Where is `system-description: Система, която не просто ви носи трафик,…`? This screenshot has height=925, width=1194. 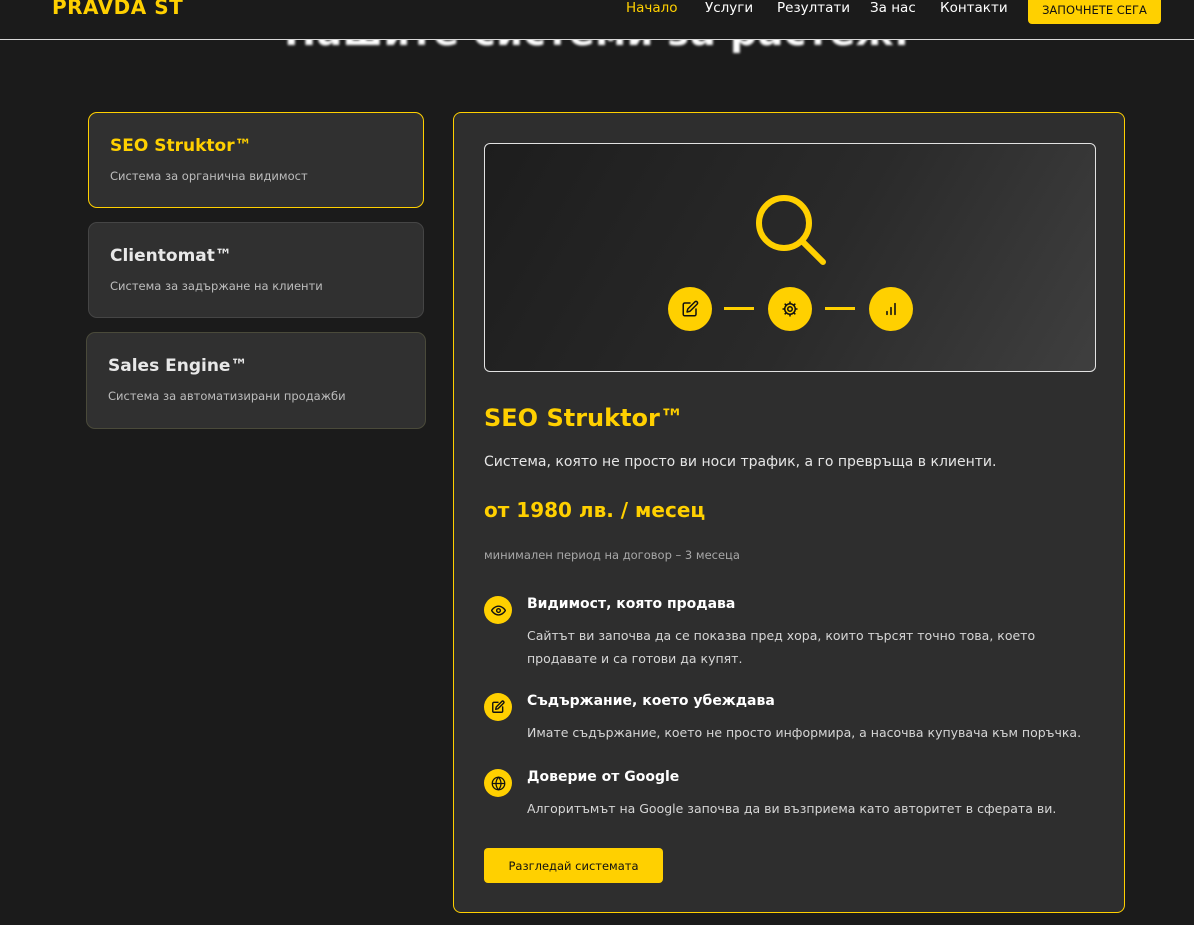 system-description: Система, която не просто ви носи трафик,… is located at coordinates (740, 462).